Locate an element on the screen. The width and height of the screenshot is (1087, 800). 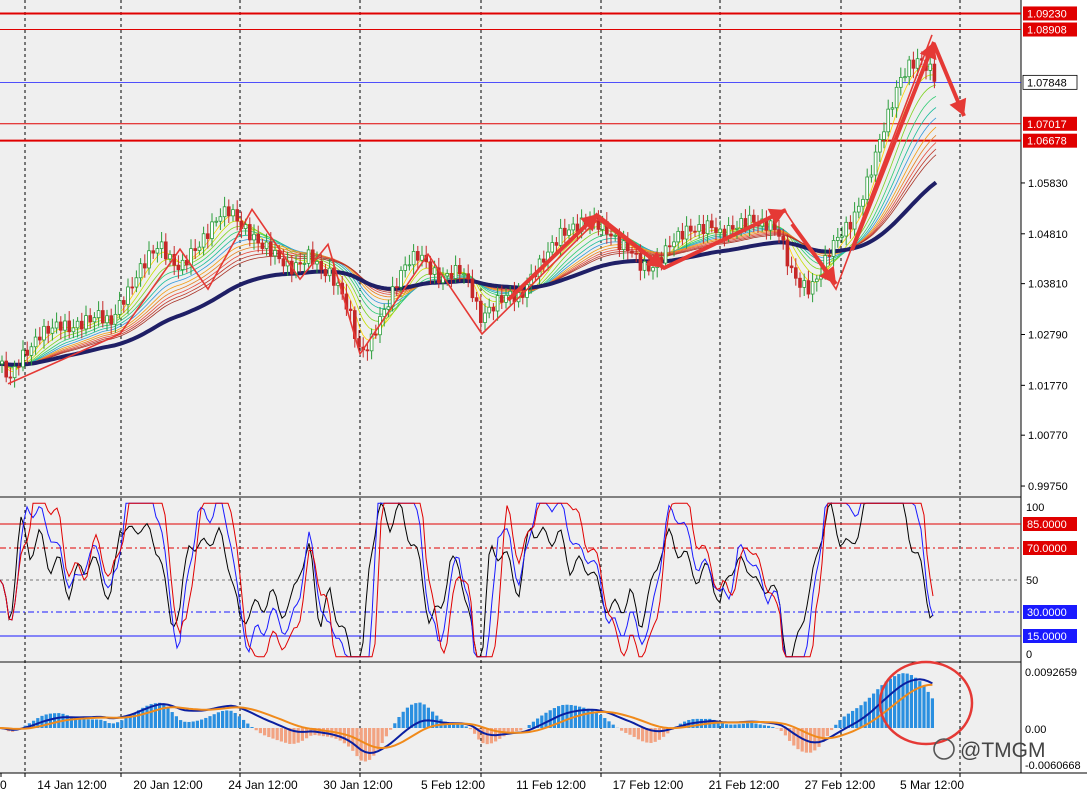
osc-tick-label: 100 is located at coordinates (1035, 508).